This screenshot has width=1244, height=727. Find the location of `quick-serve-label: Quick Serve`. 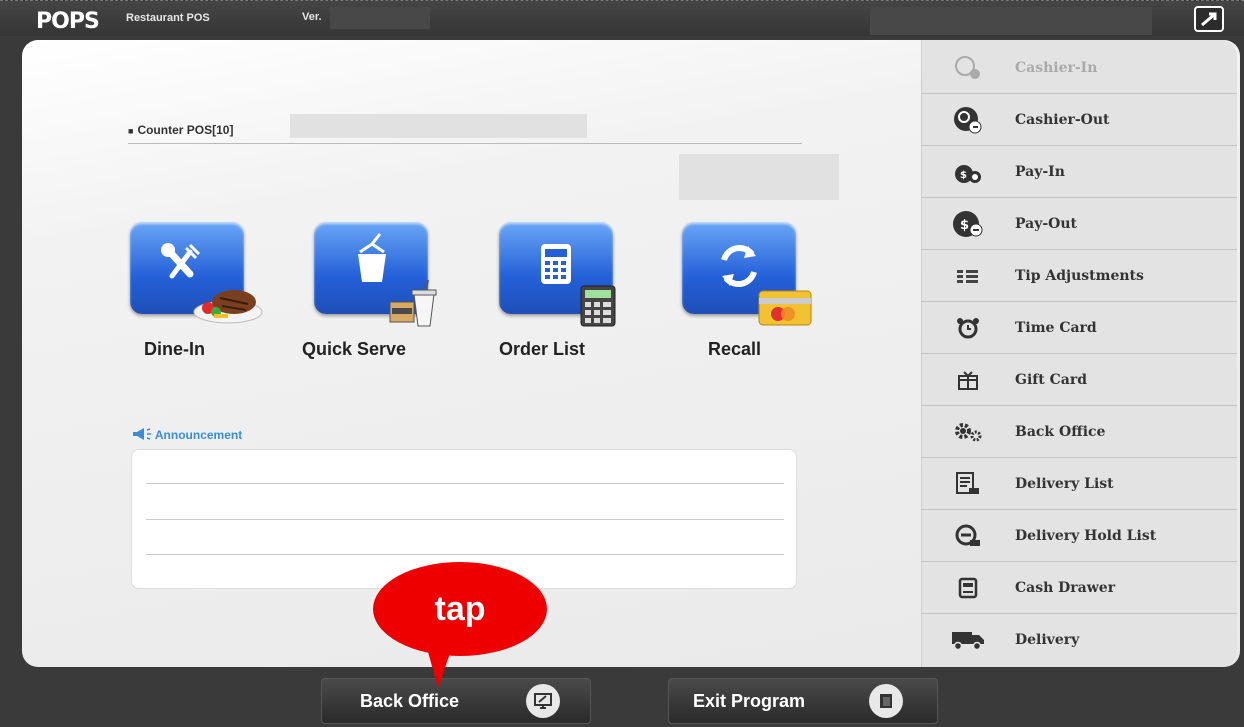

quick-serve-label: Quick Serve is located at coordinates (354, 349).